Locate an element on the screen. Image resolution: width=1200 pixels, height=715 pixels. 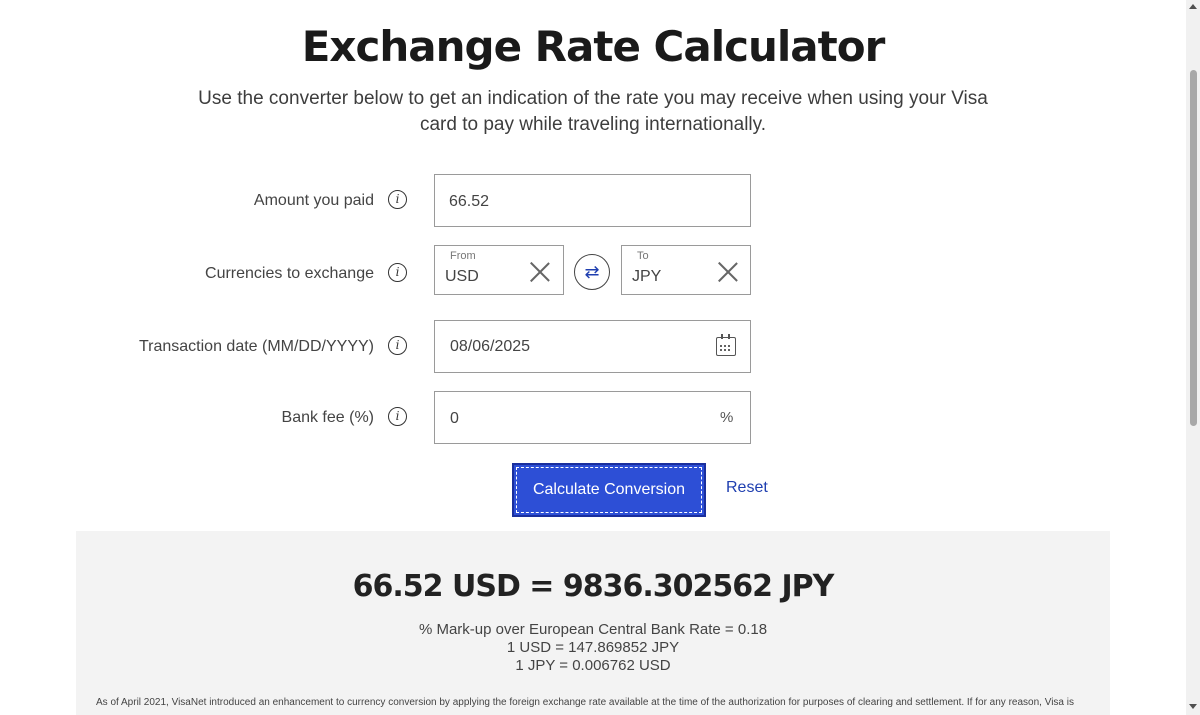
date-input: 08/06/2025 is located at coordinates (592, 346).